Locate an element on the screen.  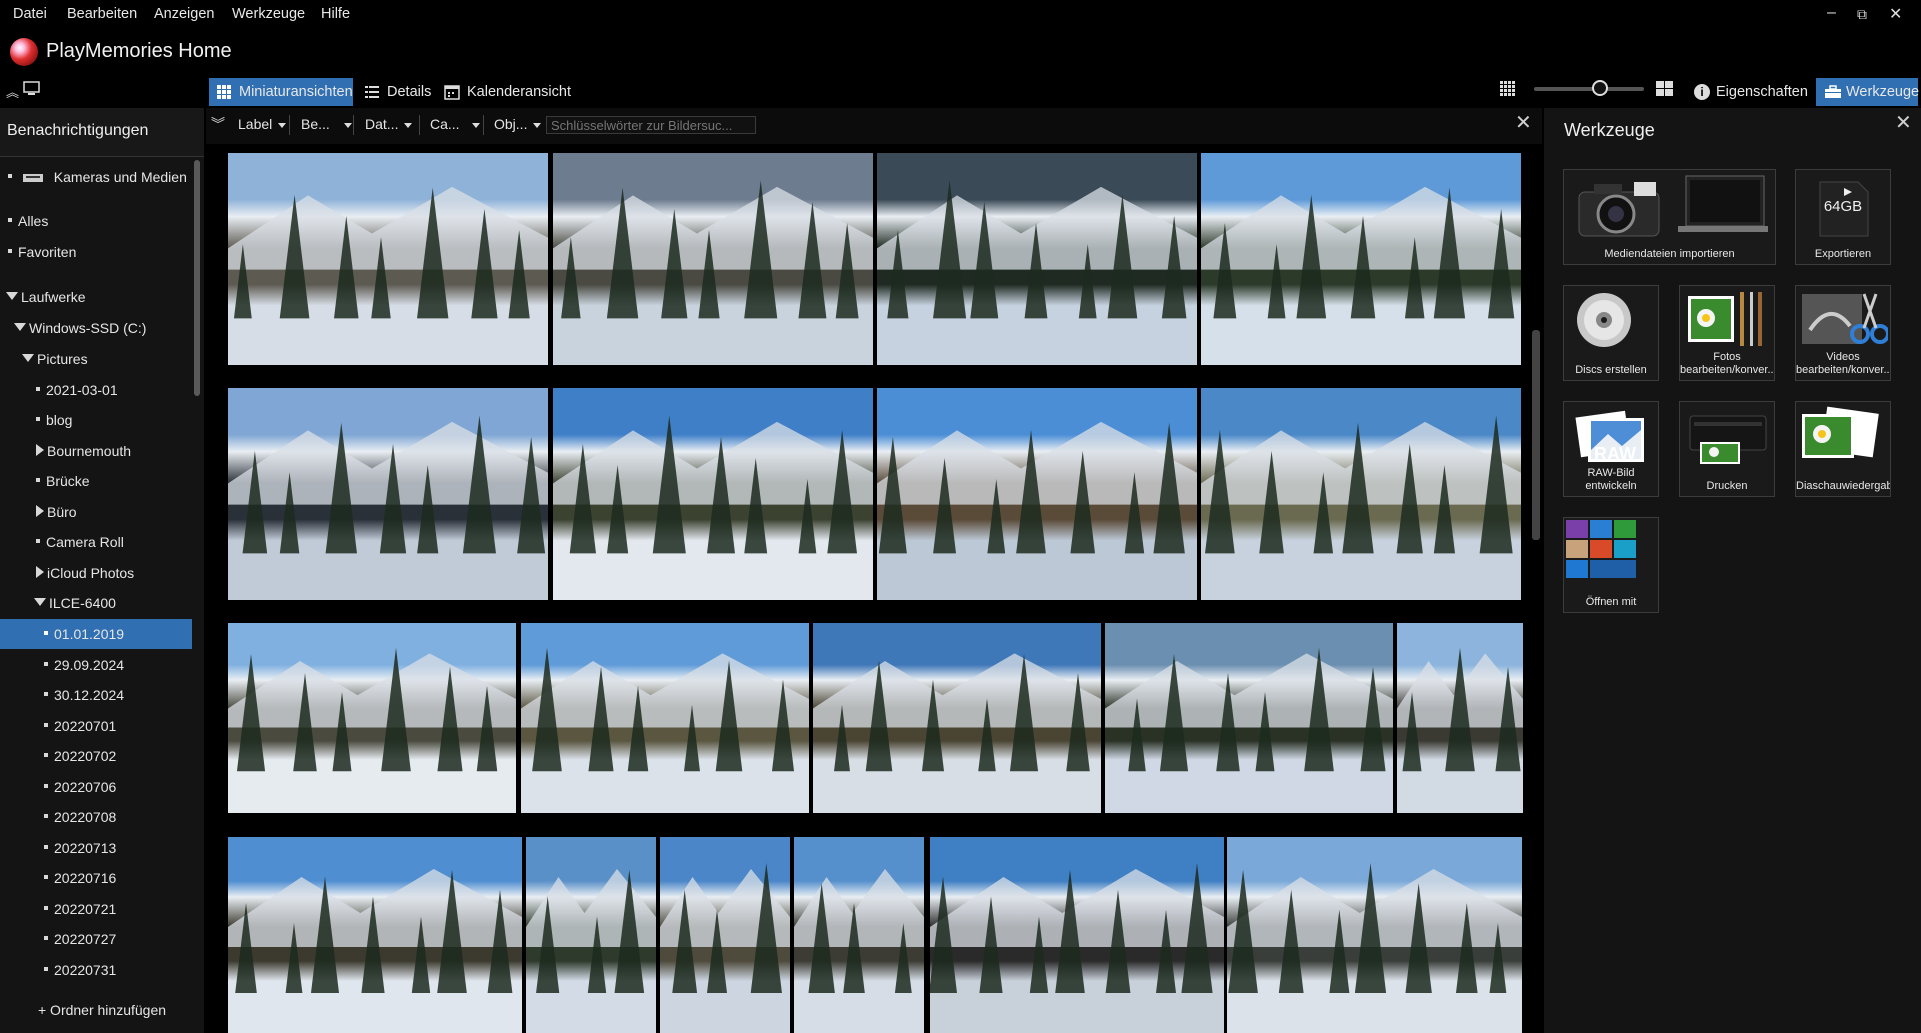
notifications-header: Benachrichtigungen is located at coordinates (102, 132).